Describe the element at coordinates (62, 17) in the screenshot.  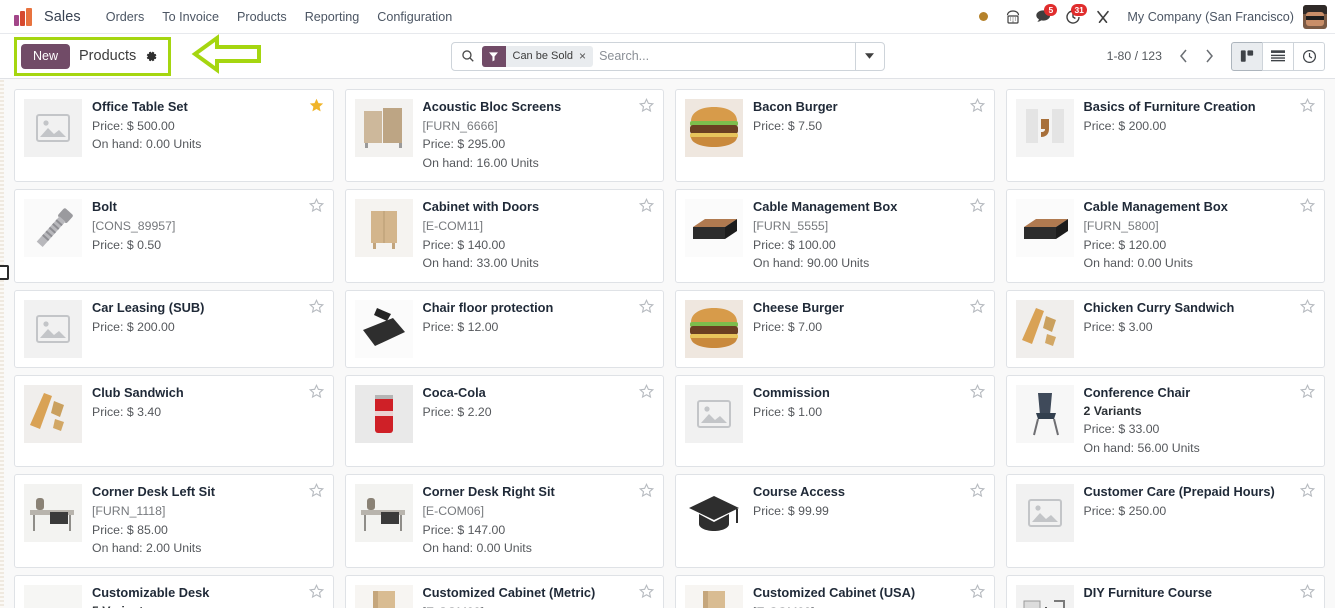
I see `app-name: Sales` at that location.